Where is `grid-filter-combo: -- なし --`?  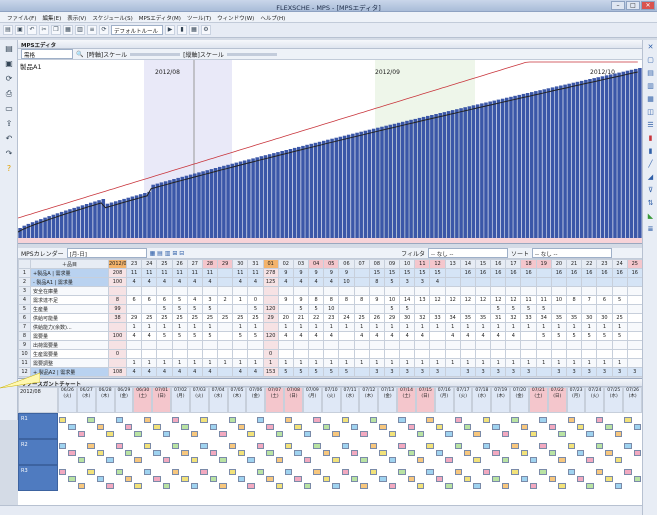 grid-filter-combo: -- なし -- is located at coordinates (467, 253).